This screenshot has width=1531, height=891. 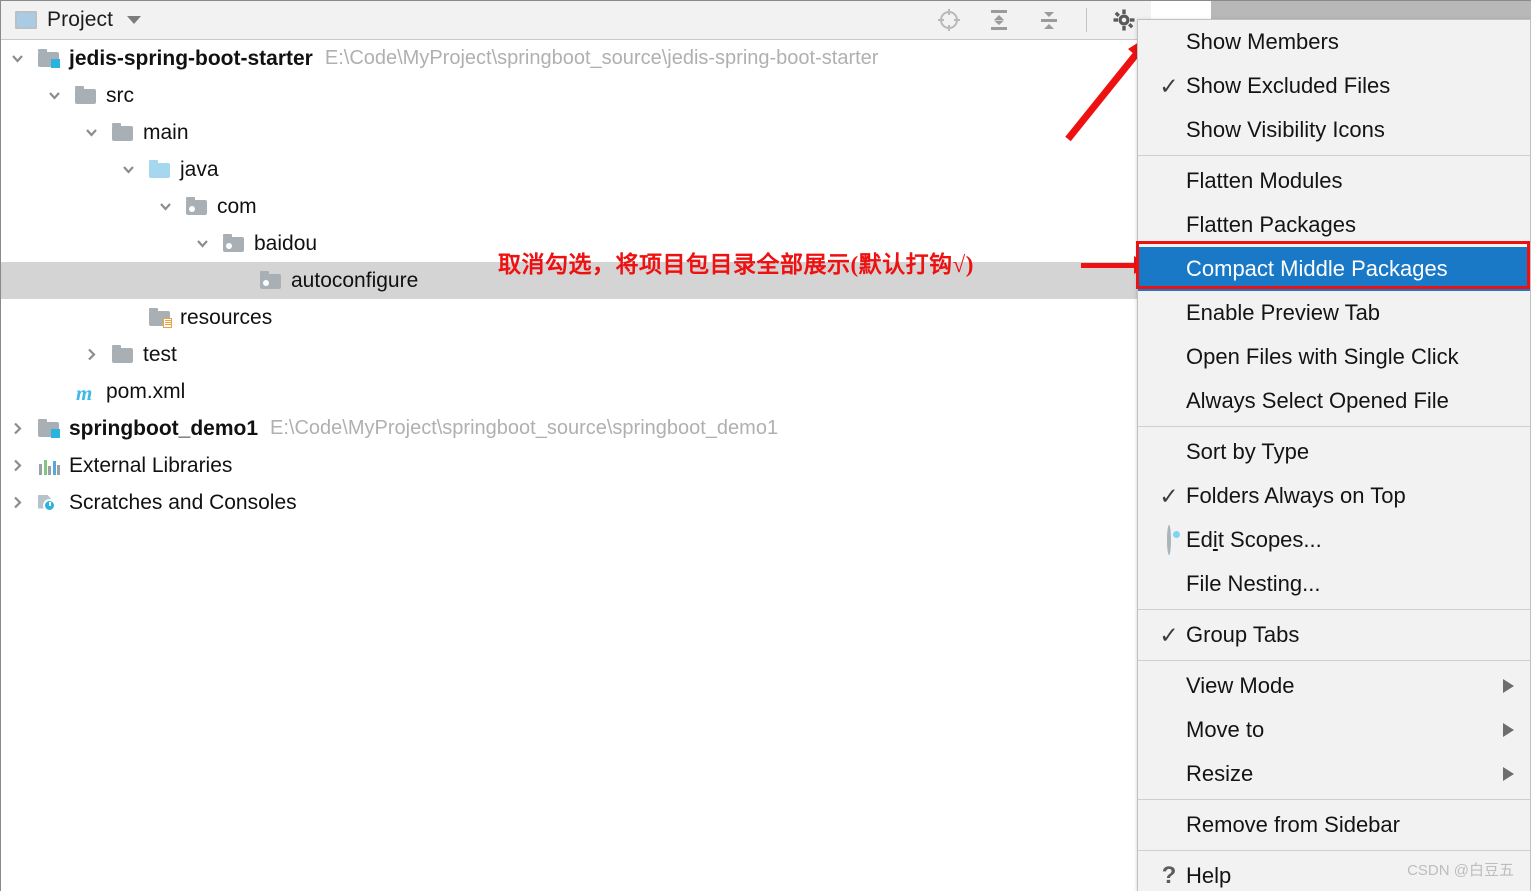 What do you see at coordinates (1248, 451) in the screenshot?
I see `menu-item-label: Sort by Type` at bounding box center [1248, 451].